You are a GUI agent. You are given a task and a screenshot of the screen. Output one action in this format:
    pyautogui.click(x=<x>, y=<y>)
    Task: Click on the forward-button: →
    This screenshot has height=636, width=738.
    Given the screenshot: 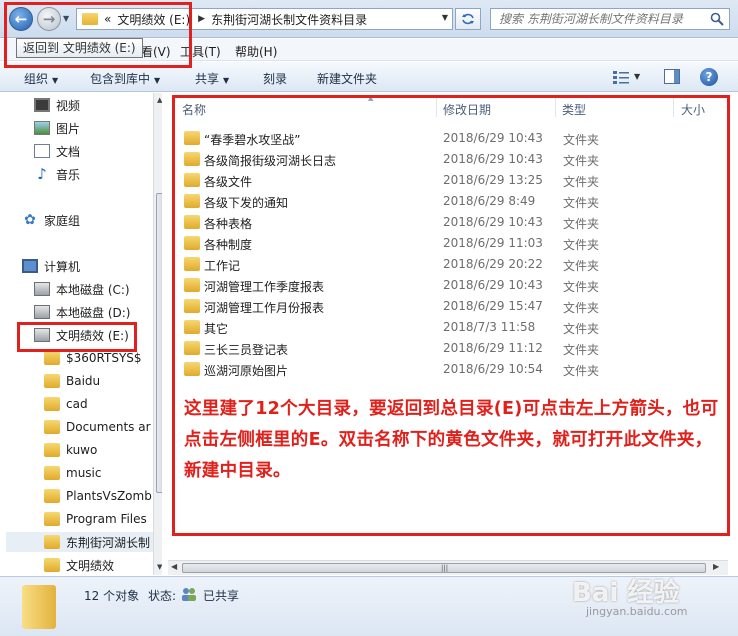 What is the action you would take?
    pyautogui.click(x=49, y=19)
    